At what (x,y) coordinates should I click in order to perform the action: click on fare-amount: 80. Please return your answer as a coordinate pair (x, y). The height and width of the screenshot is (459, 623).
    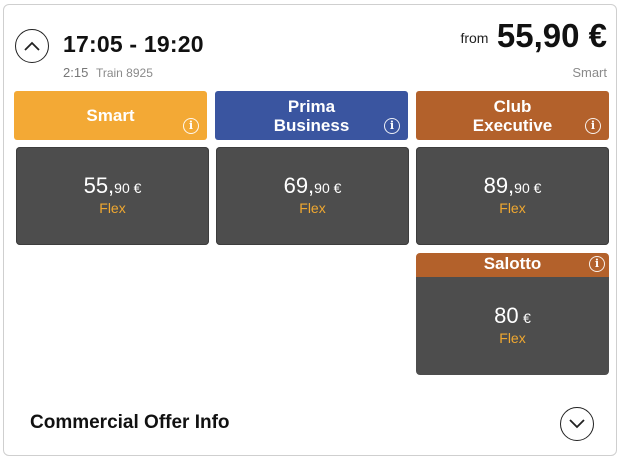
    Looking at the image, I should click on (506, 315).